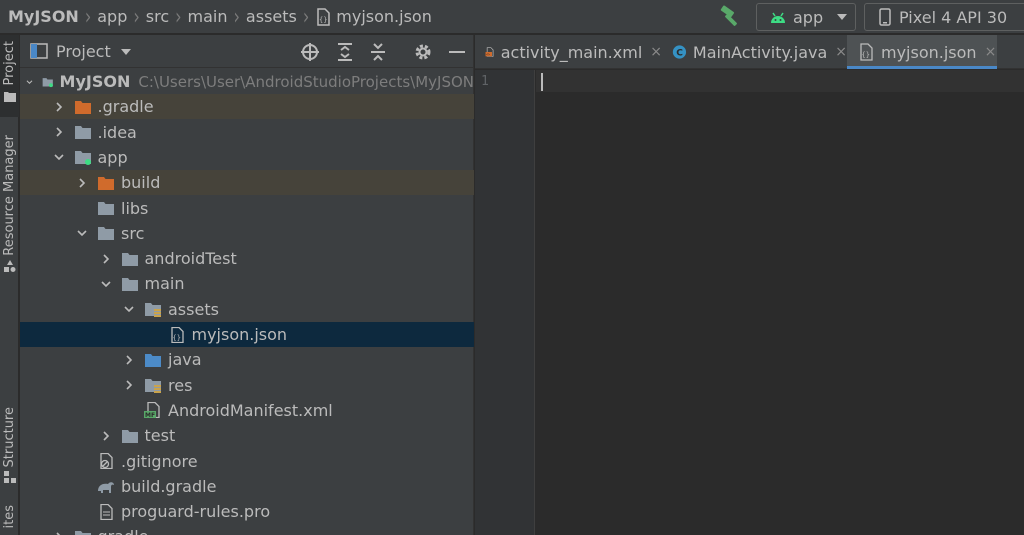 This screenshot has width=1024, height=535. What do you see at coordinates (247, 157) in the screenshot?
I see `tree-item: app` at bounding box center [247, 157].